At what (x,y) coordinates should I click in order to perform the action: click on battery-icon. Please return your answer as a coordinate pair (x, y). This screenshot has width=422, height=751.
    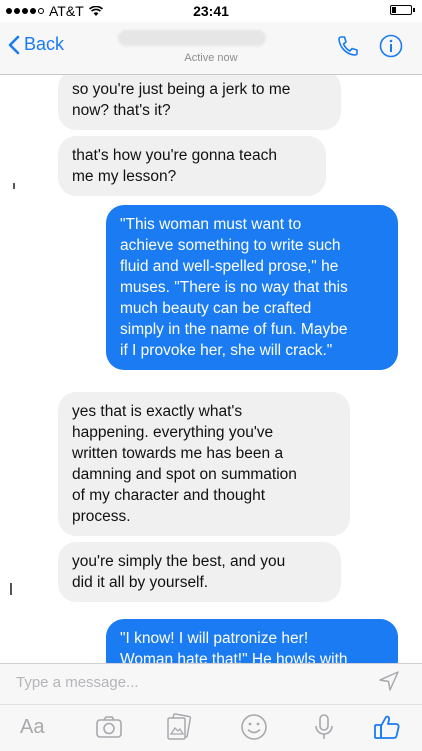
    Looking at the image, I should click on (402, 10).